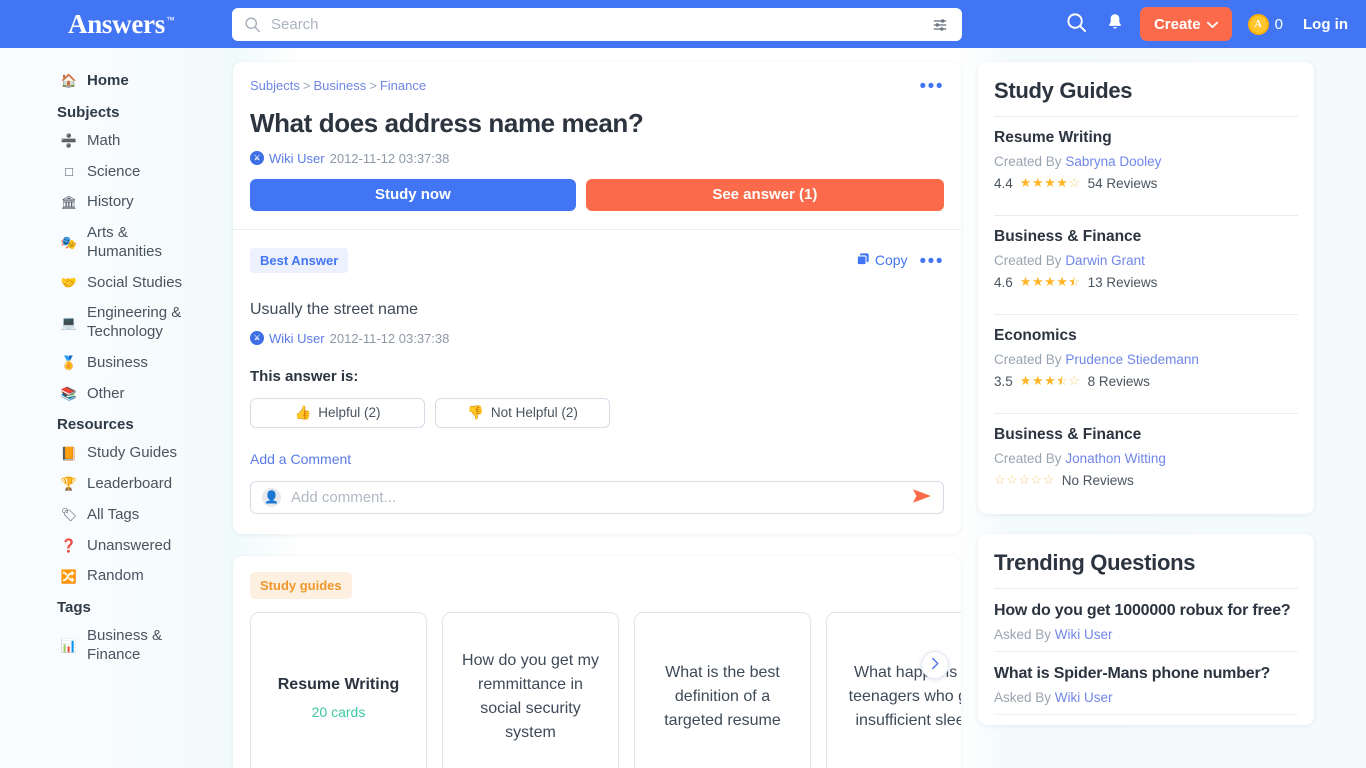 The height and width of the screenshot is (768, 1366). What do you see at coordinates (297, 338) in the screenshot?
I see `answer-author: Wiki User` at bounding box center [297, 338].